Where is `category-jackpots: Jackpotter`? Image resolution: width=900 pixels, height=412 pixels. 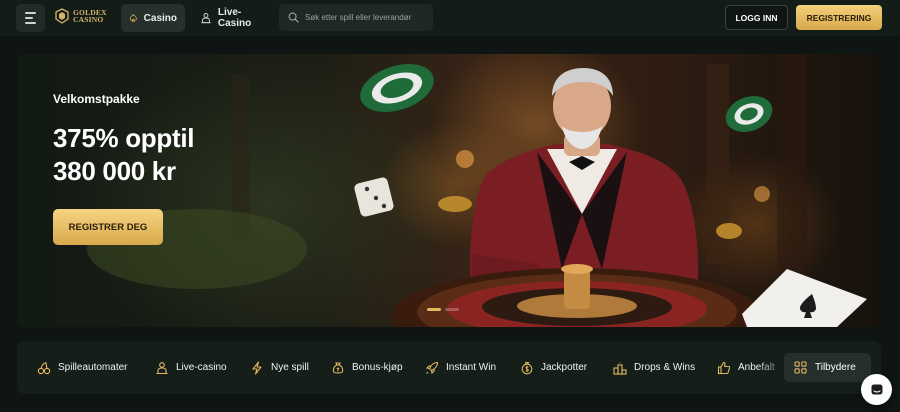 category-jackpots: Jackpotter is located at coordinates (553, 367).